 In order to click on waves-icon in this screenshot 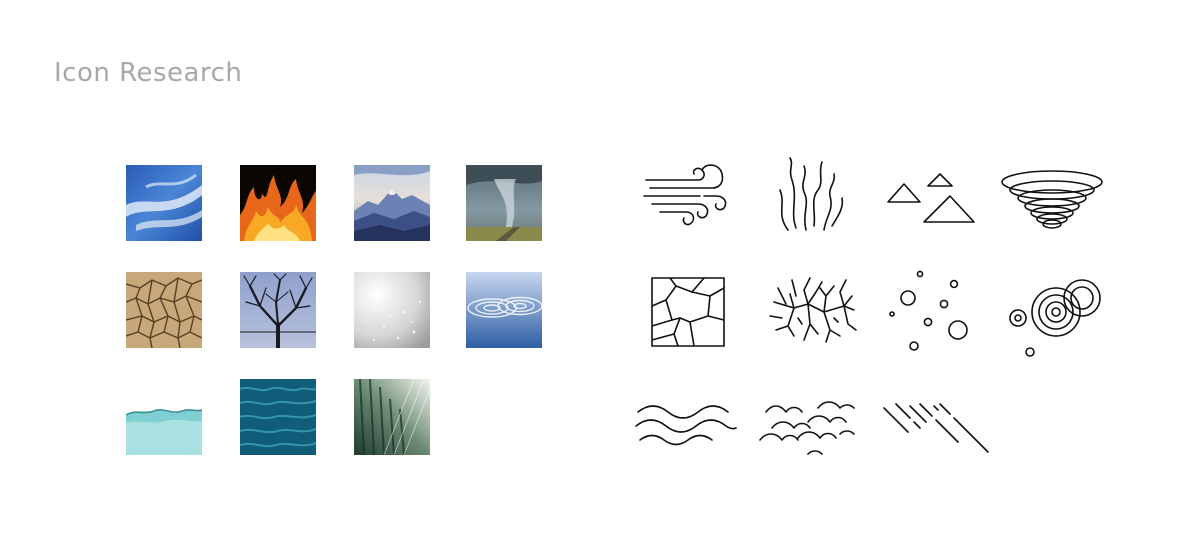, I will do `click(686, 425)`.